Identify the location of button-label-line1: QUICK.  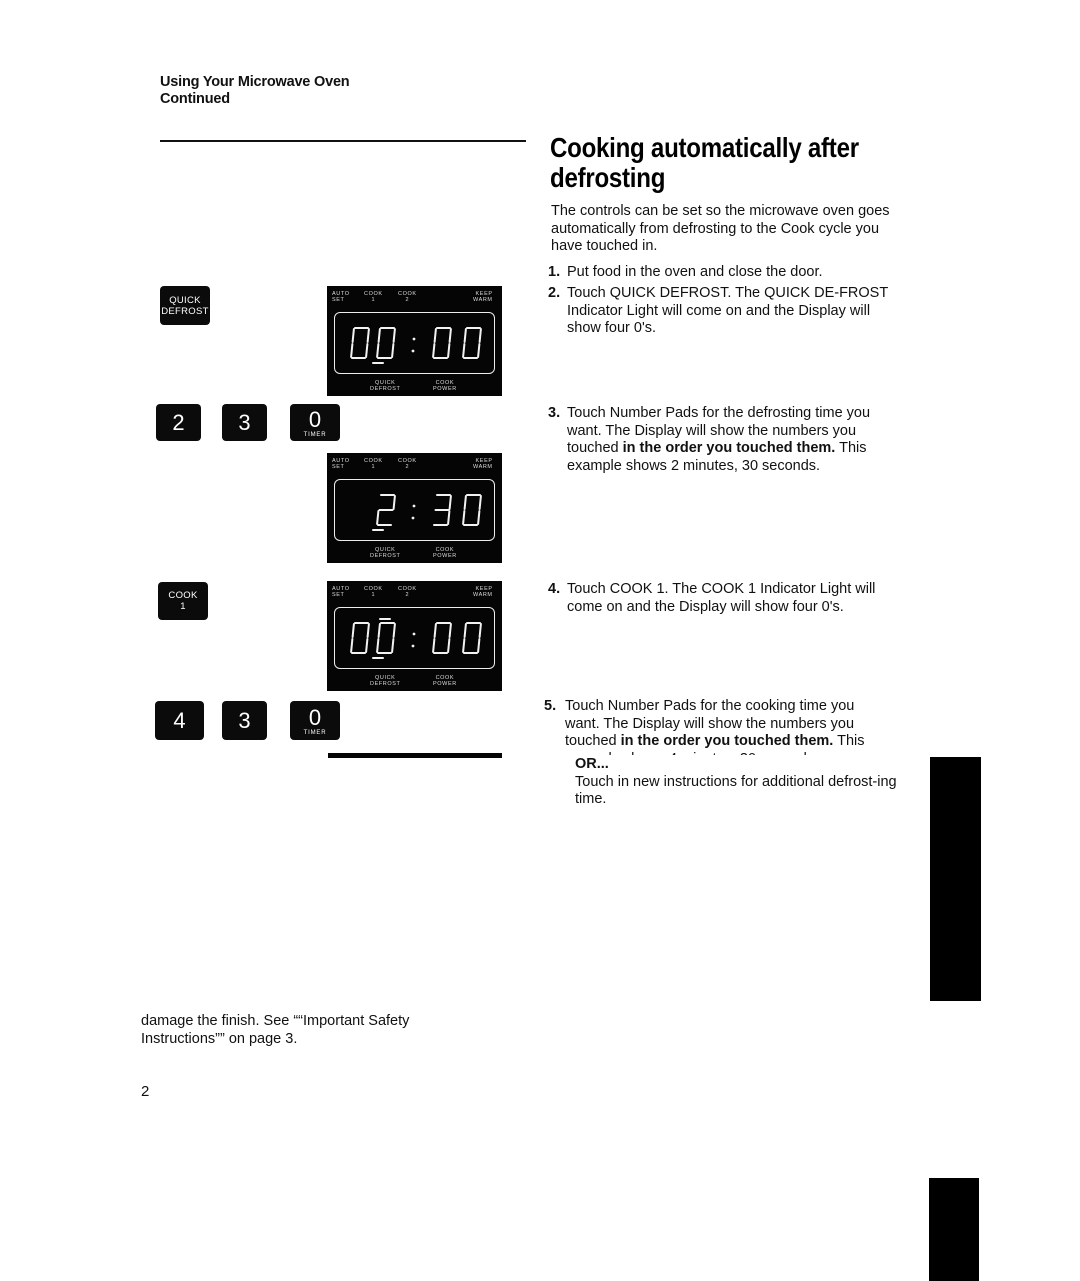
(185, 300).